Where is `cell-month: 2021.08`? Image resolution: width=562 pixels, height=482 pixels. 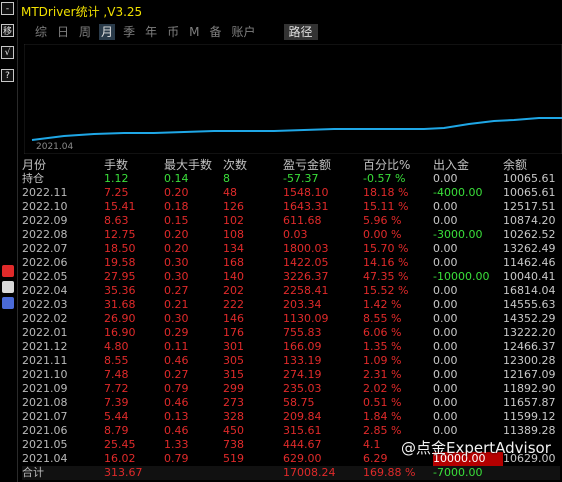 cell-month: 2021.08 is located at coordinates (45, 402).